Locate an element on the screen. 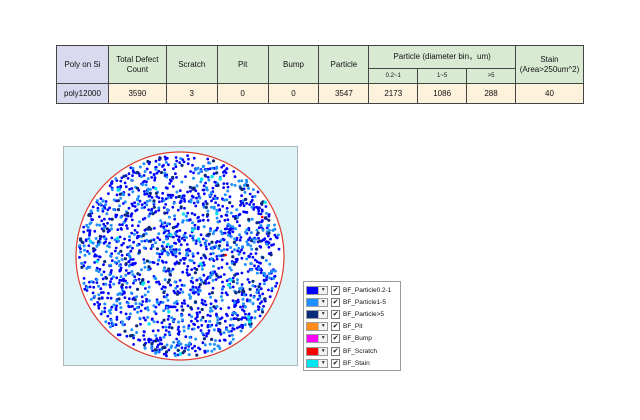 This screenshot has height=420, width=640. header-bump: Bump is located at coordinates (293, 64).